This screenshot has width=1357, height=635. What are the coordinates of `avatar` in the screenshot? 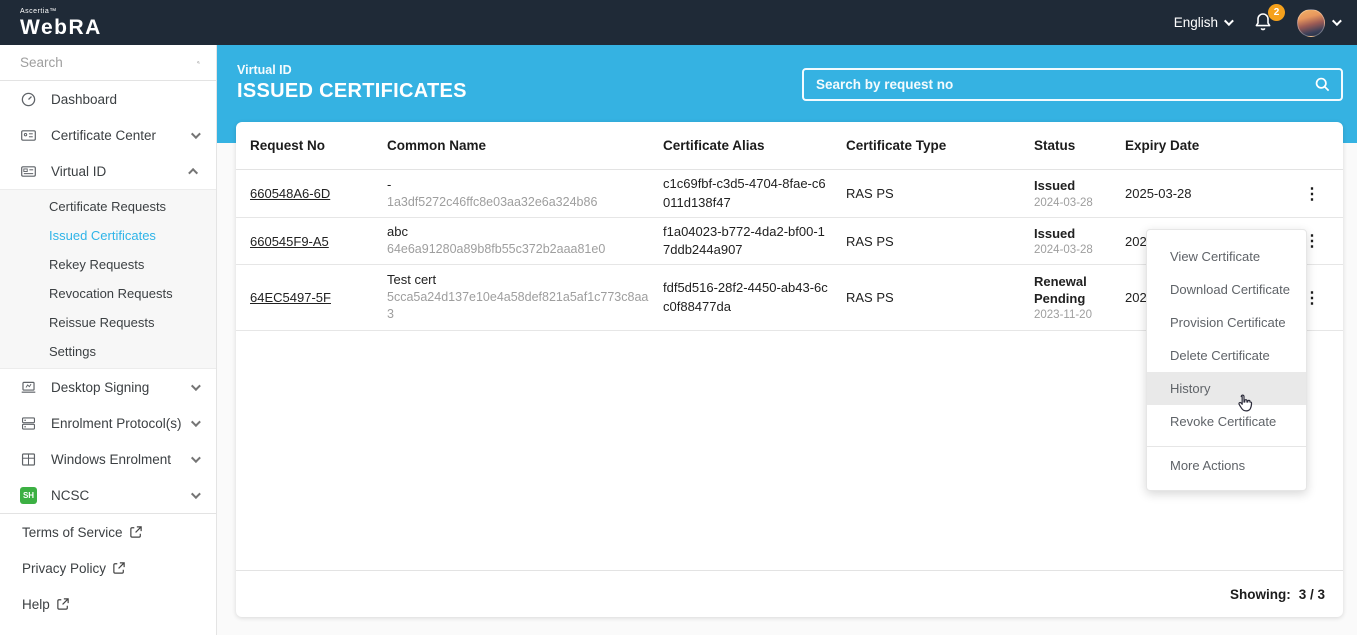 It's located at (1311, 22).